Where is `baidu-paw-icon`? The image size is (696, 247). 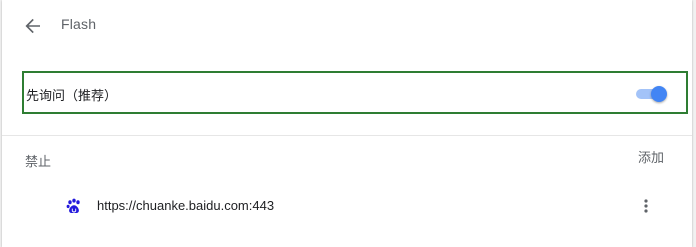
baidu-paw-icon is located at coordinates (73, 205).